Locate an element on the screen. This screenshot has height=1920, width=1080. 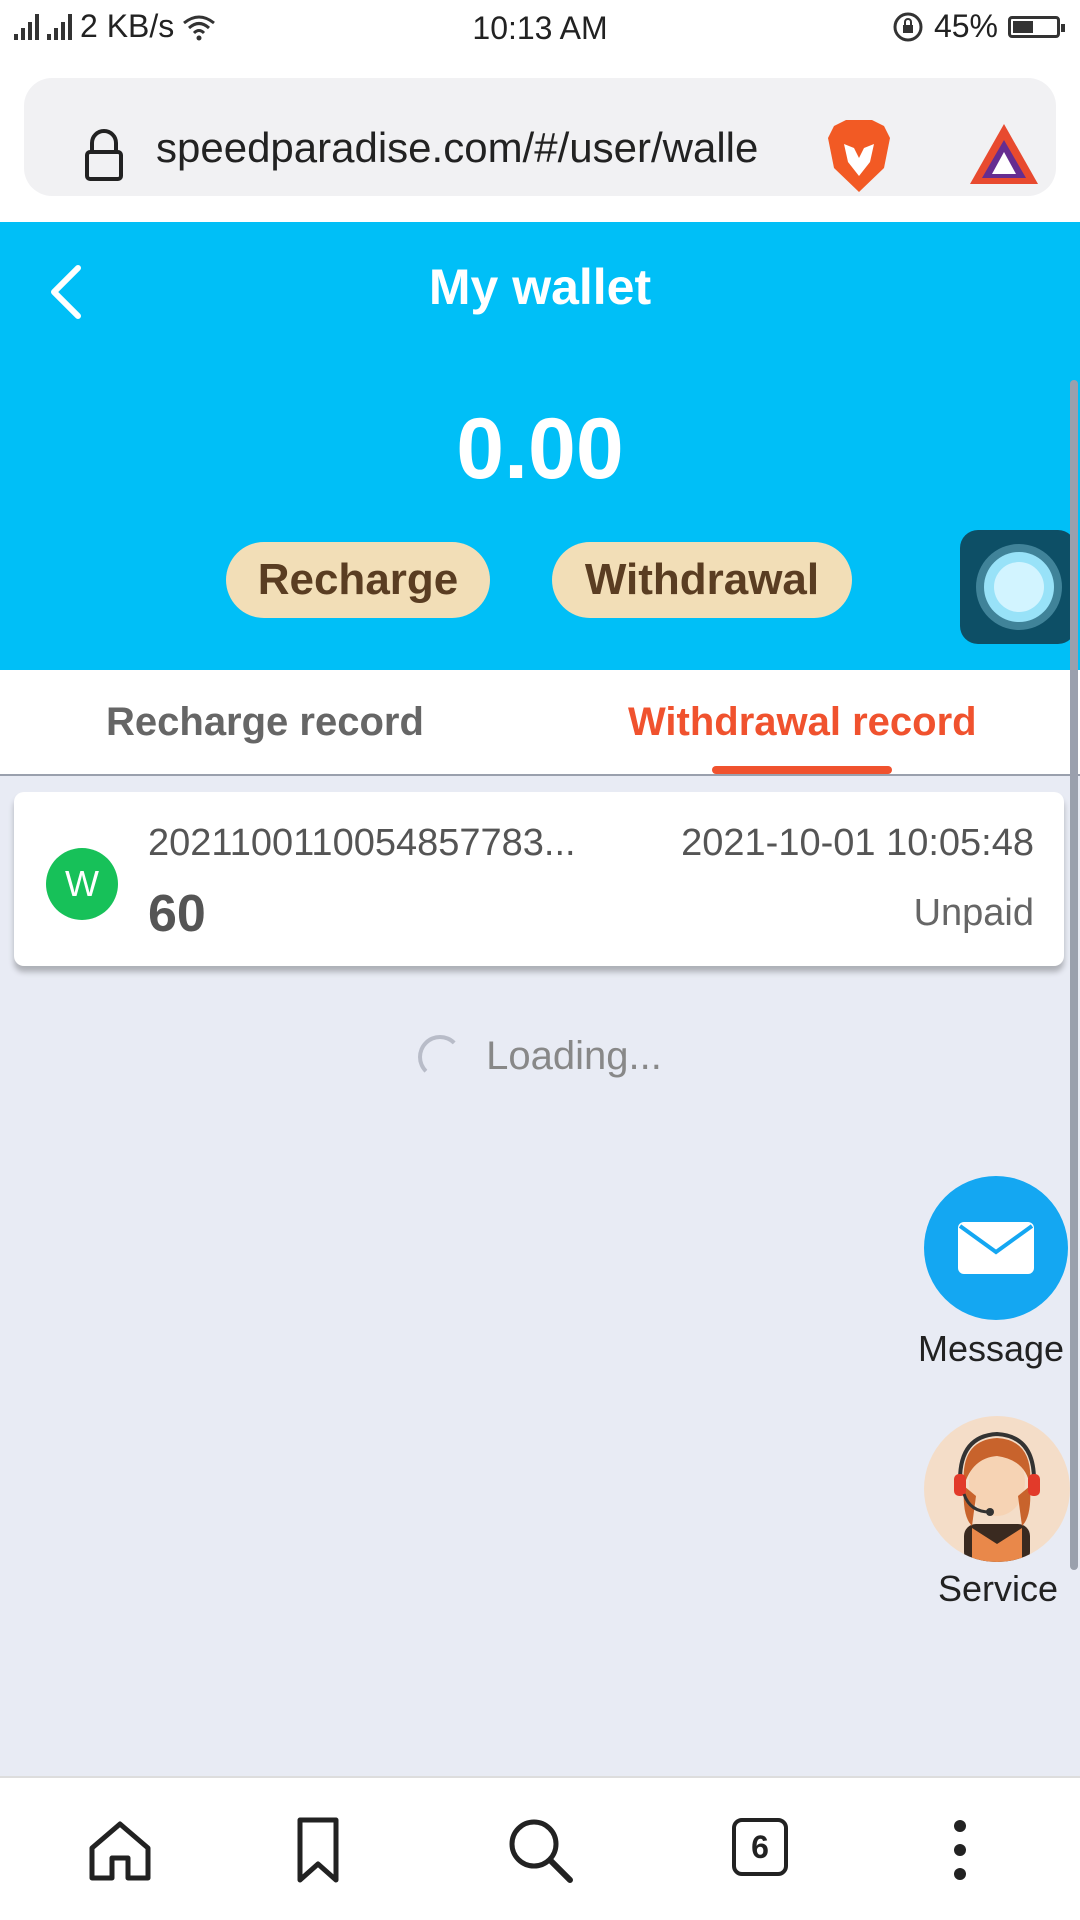
search-icon is located at coordinates (540, 1850).